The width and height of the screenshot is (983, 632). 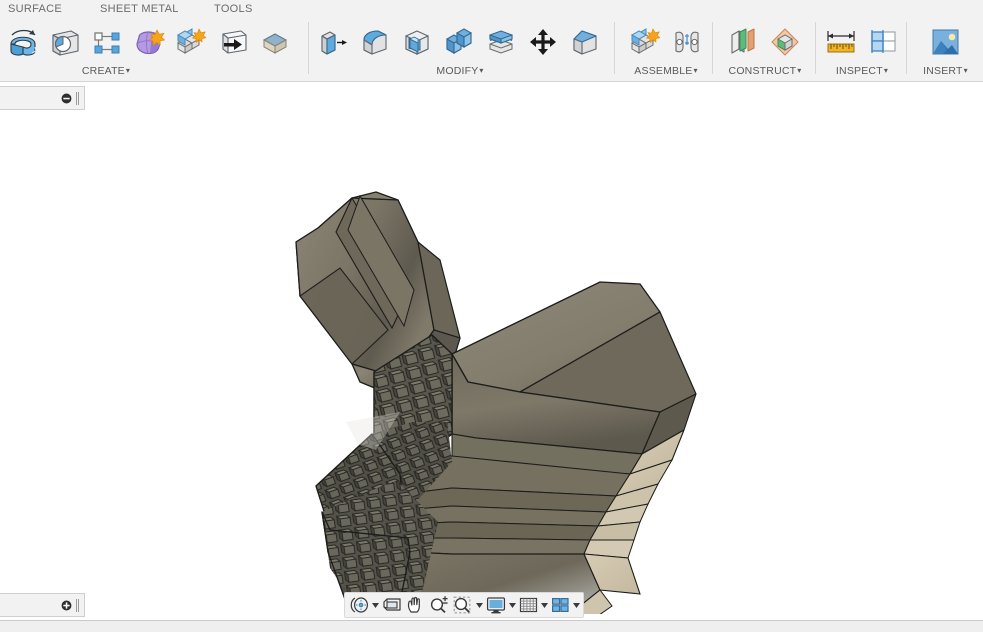 I want to click on look-at-button, so click(x=392, y=605).